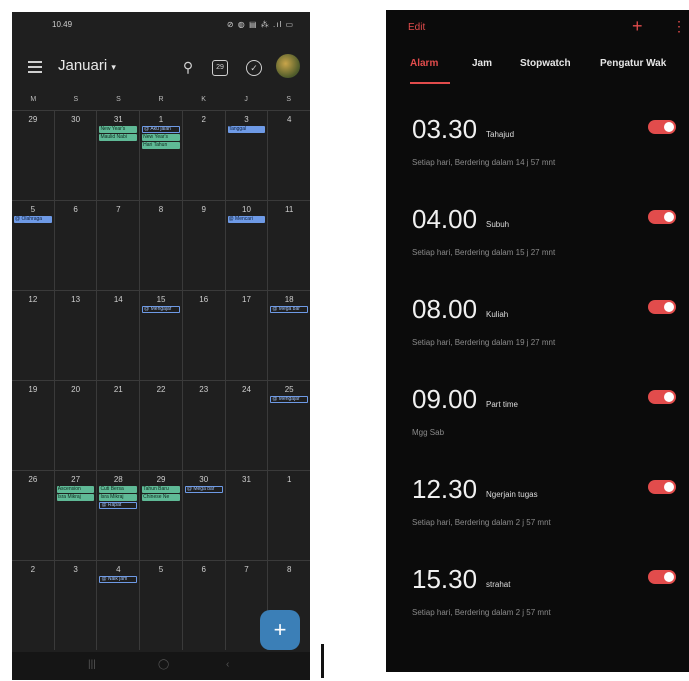 The width and height of the screenshot is (689, 681). I want to click on day-cell: 15 @ Mengajar, so click(160, 335).